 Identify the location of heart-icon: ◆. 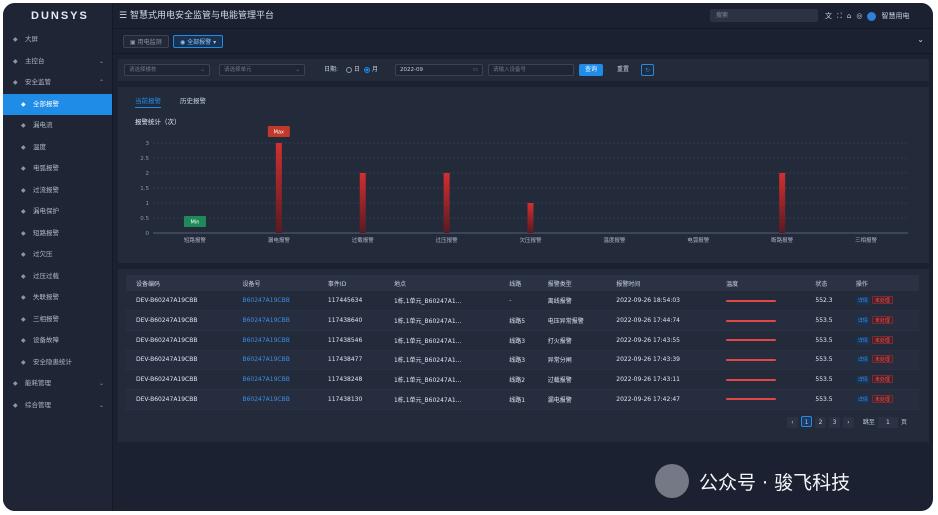
(15, 61).